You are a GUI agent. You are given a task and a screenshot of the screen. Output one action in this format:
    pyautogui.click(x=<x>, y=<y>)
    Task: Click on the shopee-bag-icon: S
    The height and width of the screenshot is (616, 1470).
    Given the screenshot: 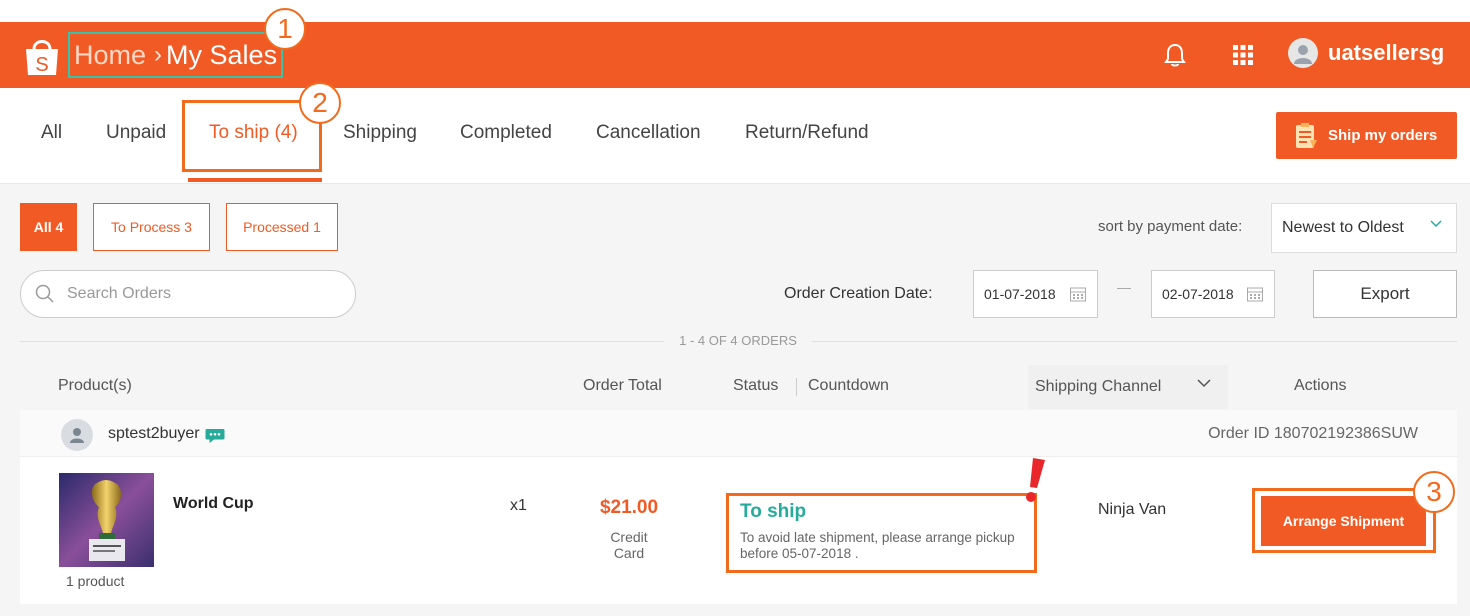 What is the action you would take?
    pyautogui.click(x=42, y=56)
    